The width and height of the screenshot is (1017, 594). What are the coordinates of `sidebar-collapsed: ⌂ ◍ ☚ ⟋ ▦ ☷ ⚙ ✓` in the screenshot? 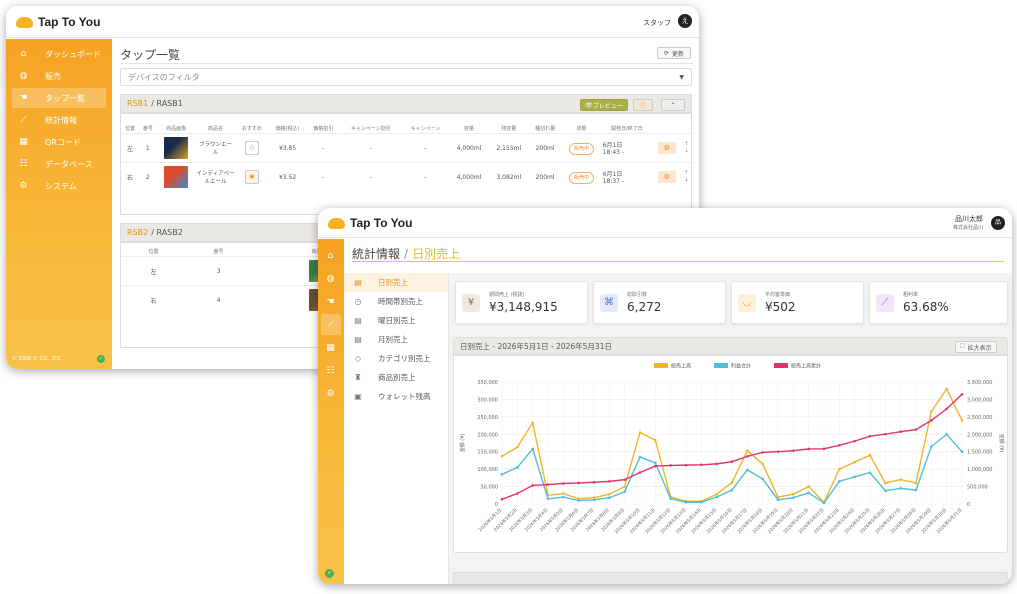 It's located at (331, 411).